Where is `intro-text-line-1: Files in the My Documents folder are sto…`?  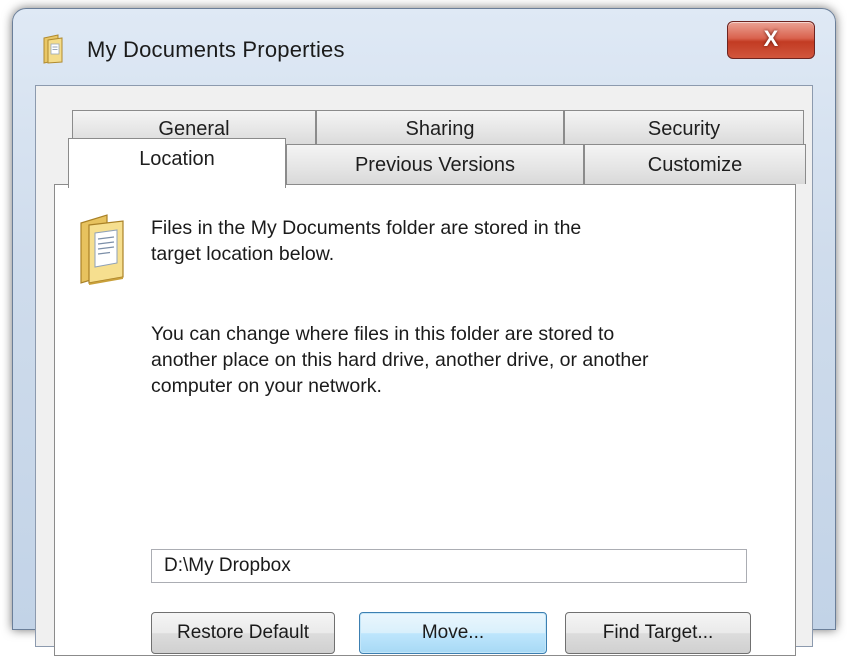 intro-text-line-1: Files in the My Documents folder are sto… is located at coordinates (366, 228).